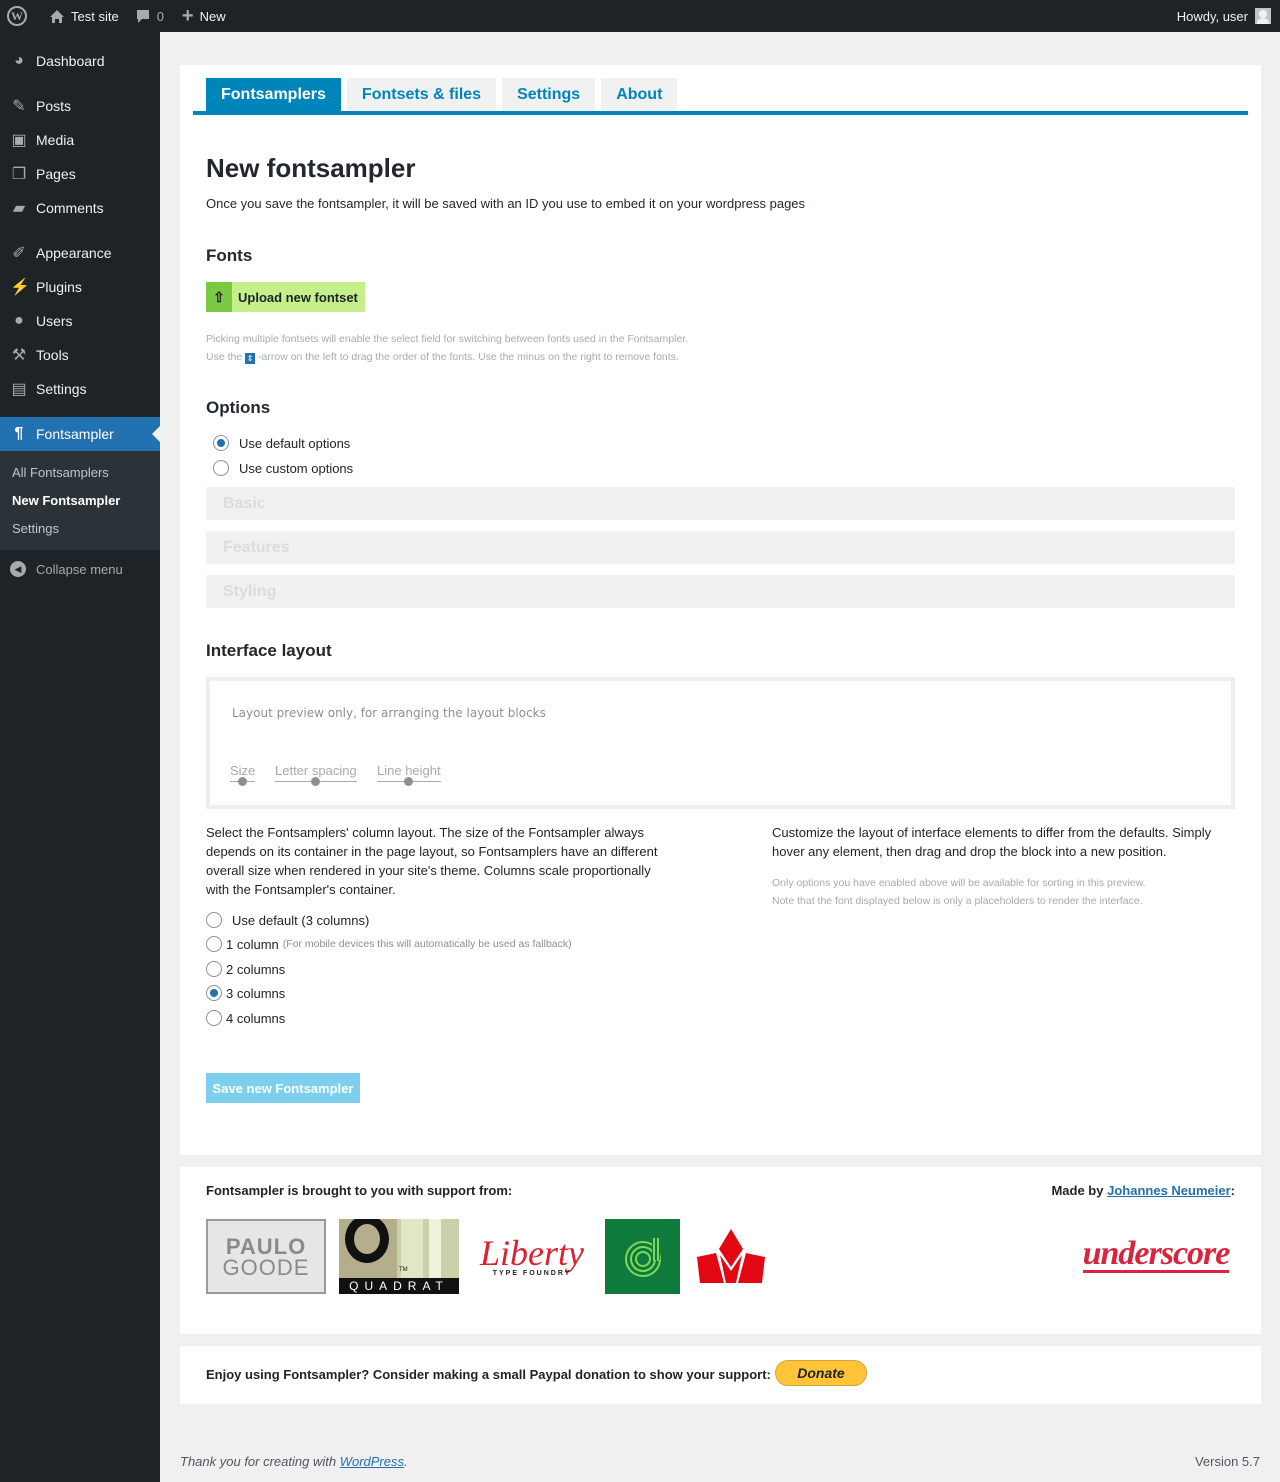 This screenshot has height=1482, width=1280. What do you see at coordinates (242, 781) in the screenshot?
I see `size-slider-knob` at bounding box center [242, 781].